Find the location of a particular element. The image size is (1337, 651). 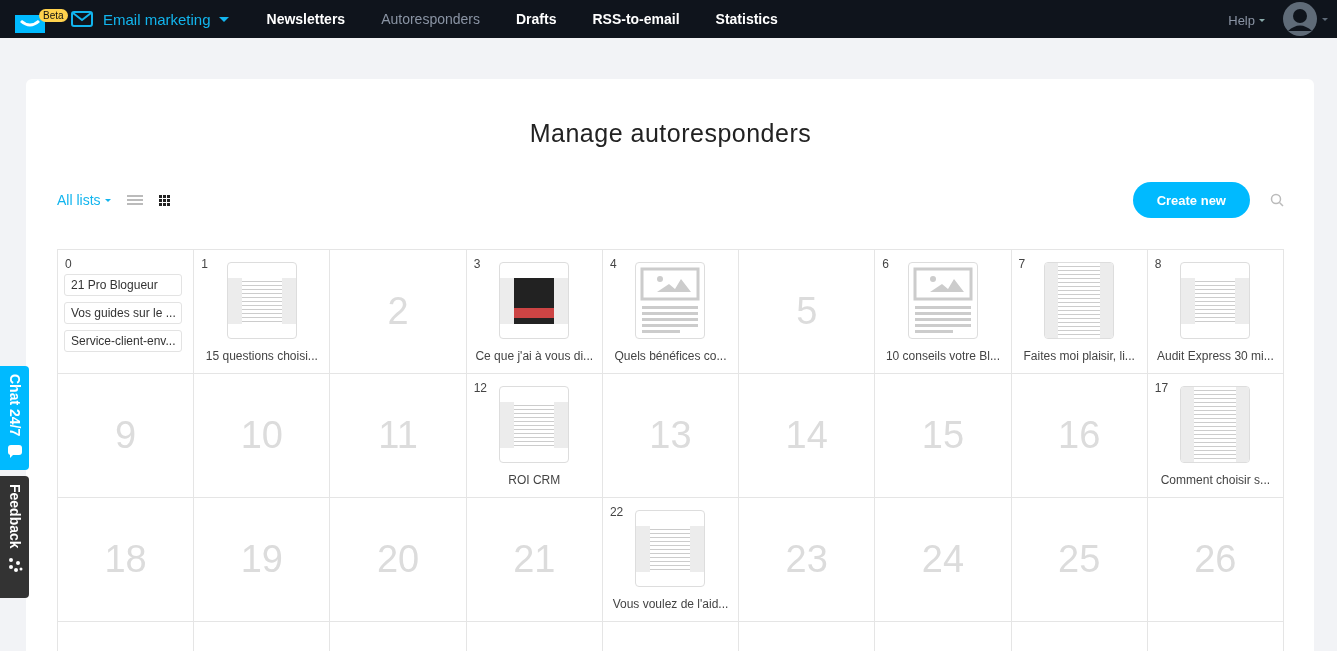

nav-tab: Drafts is located at coordinates (536, 19).